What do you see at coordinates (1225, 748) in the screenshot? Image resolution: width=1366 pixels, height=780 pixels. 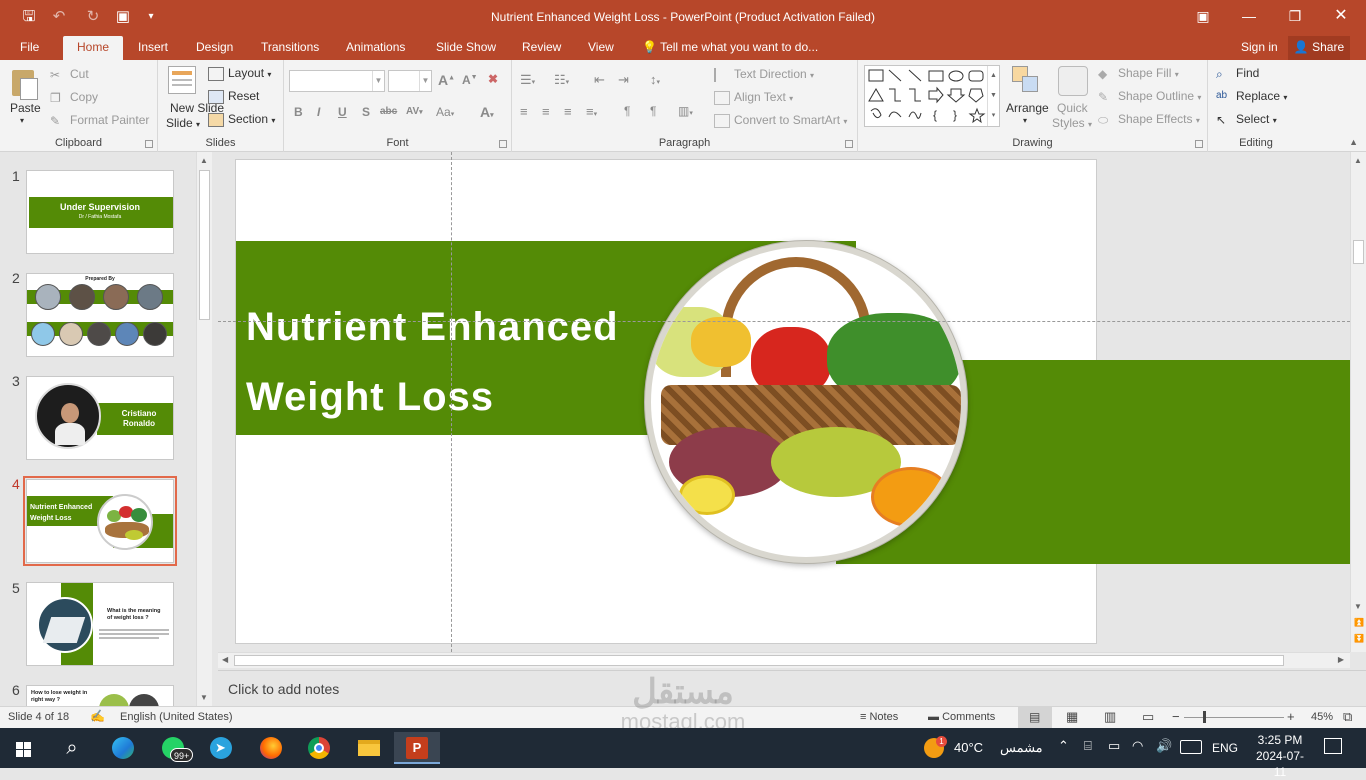 I see `input-language: ENG` at bounding box center [1225, 748].